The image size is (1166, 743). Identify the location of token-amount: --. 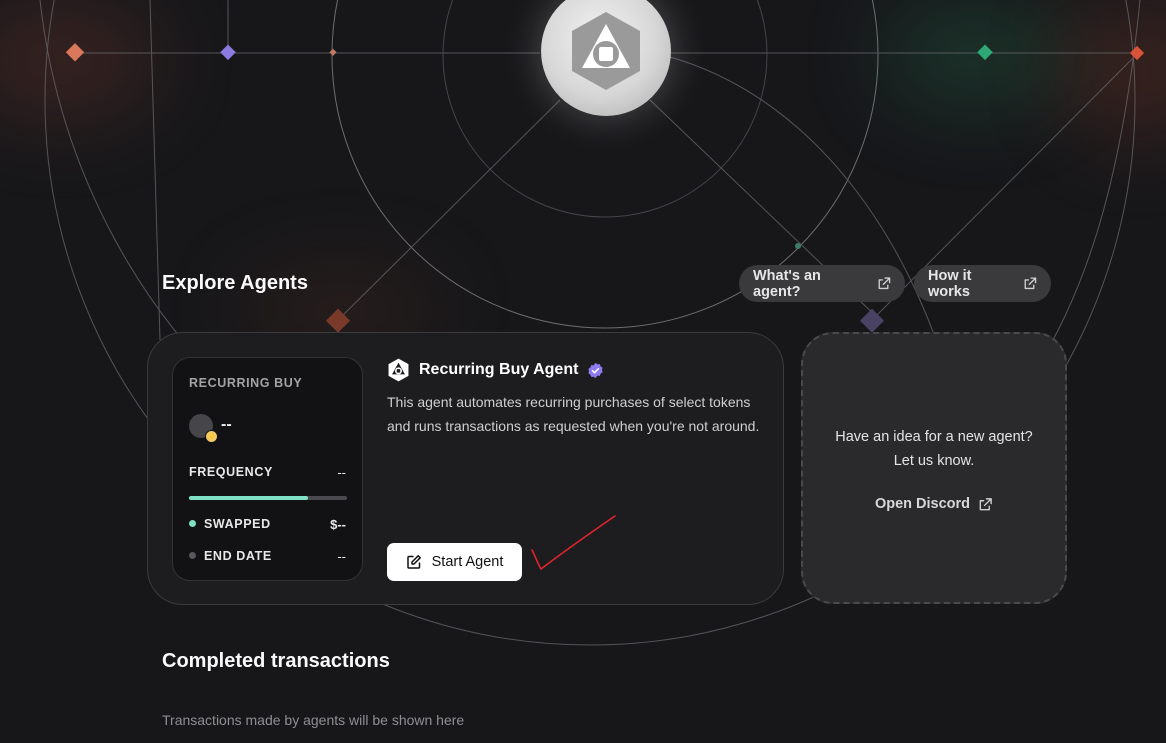
(226, 424).